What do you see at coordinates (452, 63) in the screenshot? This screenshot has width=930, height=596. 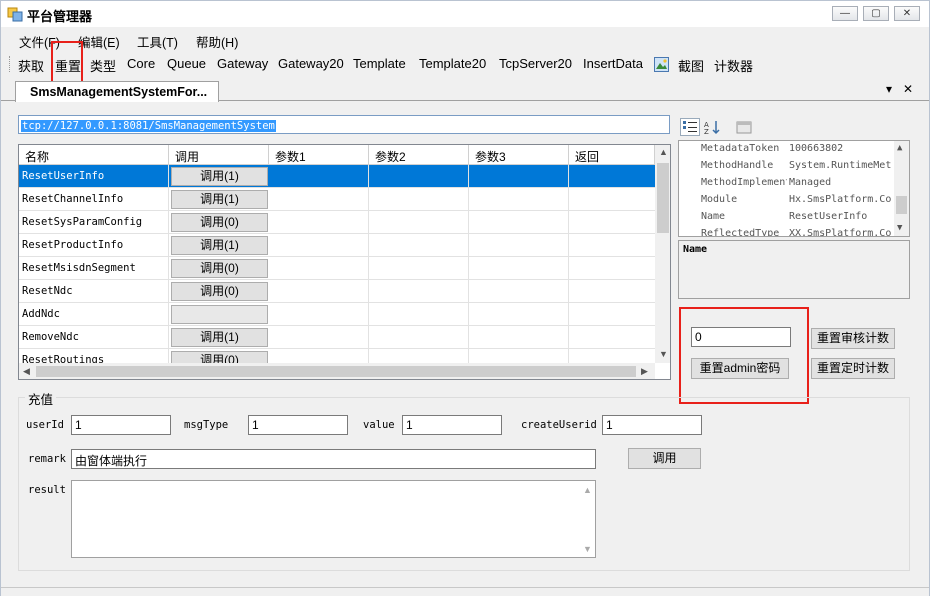 I see `toolbar-template20: Template20` at bounding box center [452, 63].